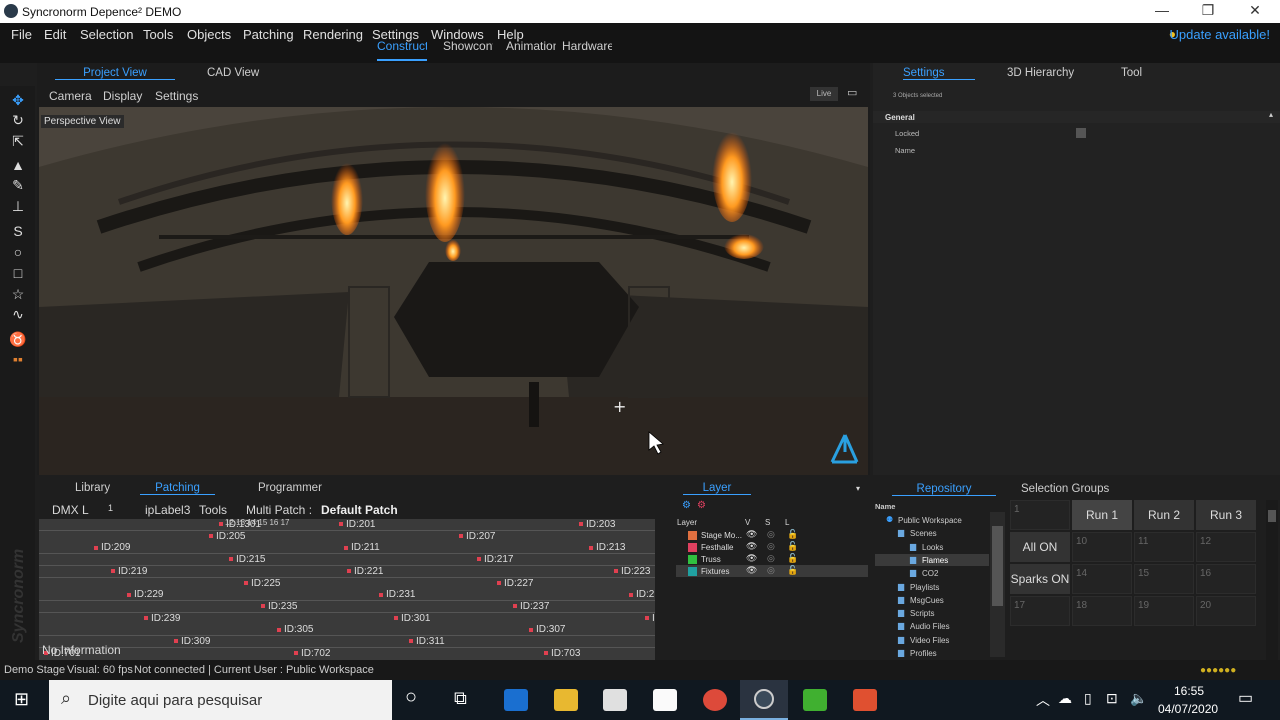 This screenshot has height=720, width=1280. What do you see at coordinates (92, 488) in the screenshot?
I see `tab-library: Library` at bounding box center [92, 488].